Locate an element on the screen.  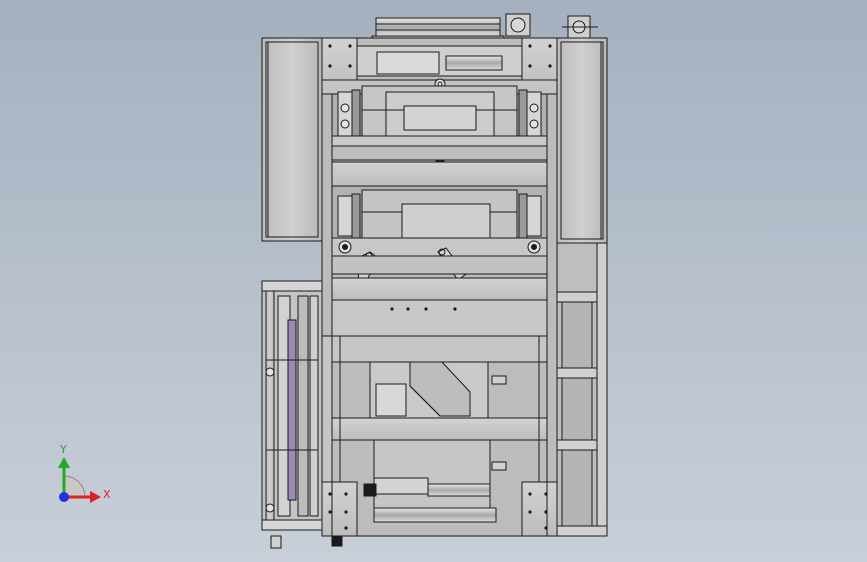
x-axis-arrowhead is located at coordinates (95, 497).